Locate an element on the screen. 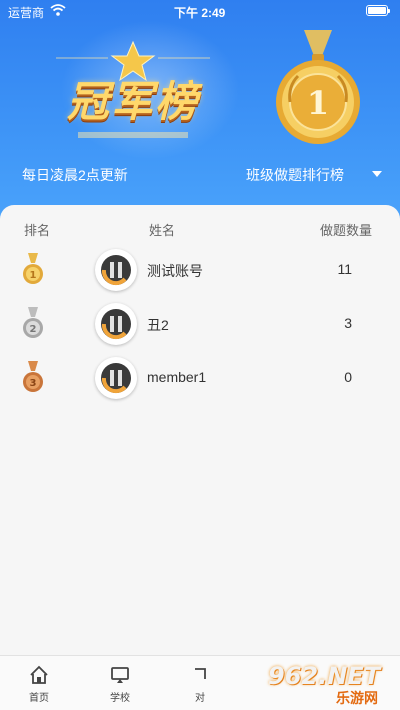 The height and width of the screenshot is (710, 400). svg-text: 1 is located at coordinates (33, 275).